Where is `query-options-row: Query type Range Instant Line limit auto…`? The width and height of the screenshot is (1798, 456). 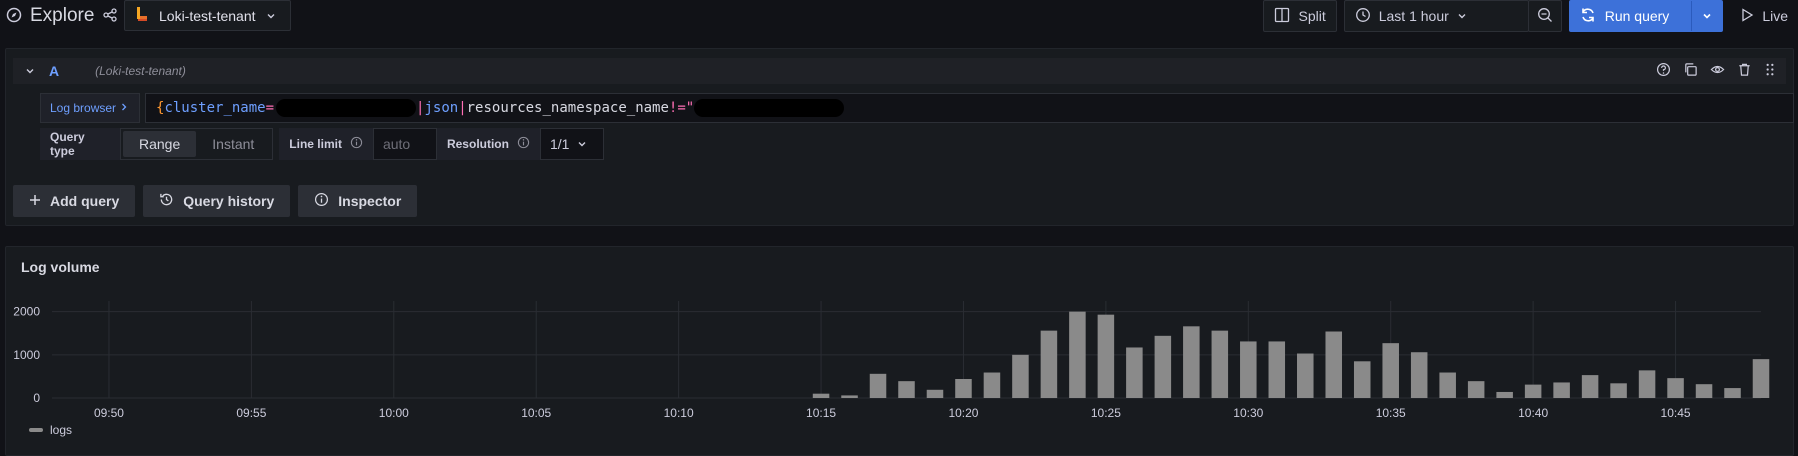 query-options-row: Query type Range Instant Line limit auto… is located at coordinates (322, 144).